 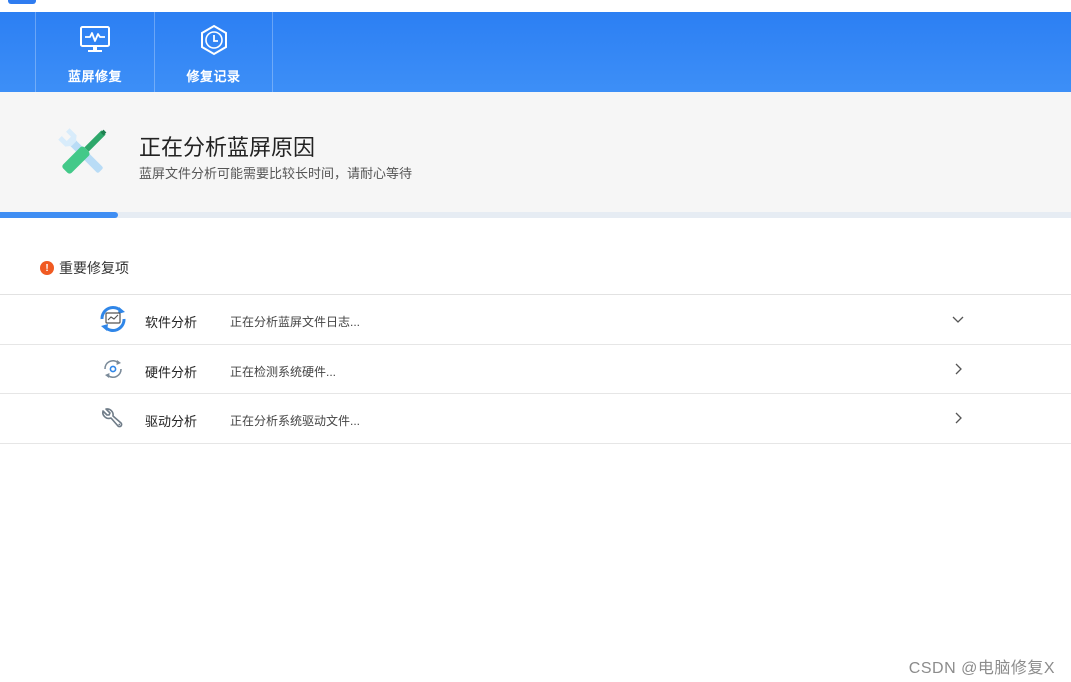 I want to click on bluescreen-repair-button: 蓝屏修复, so click(x=94, y=52).